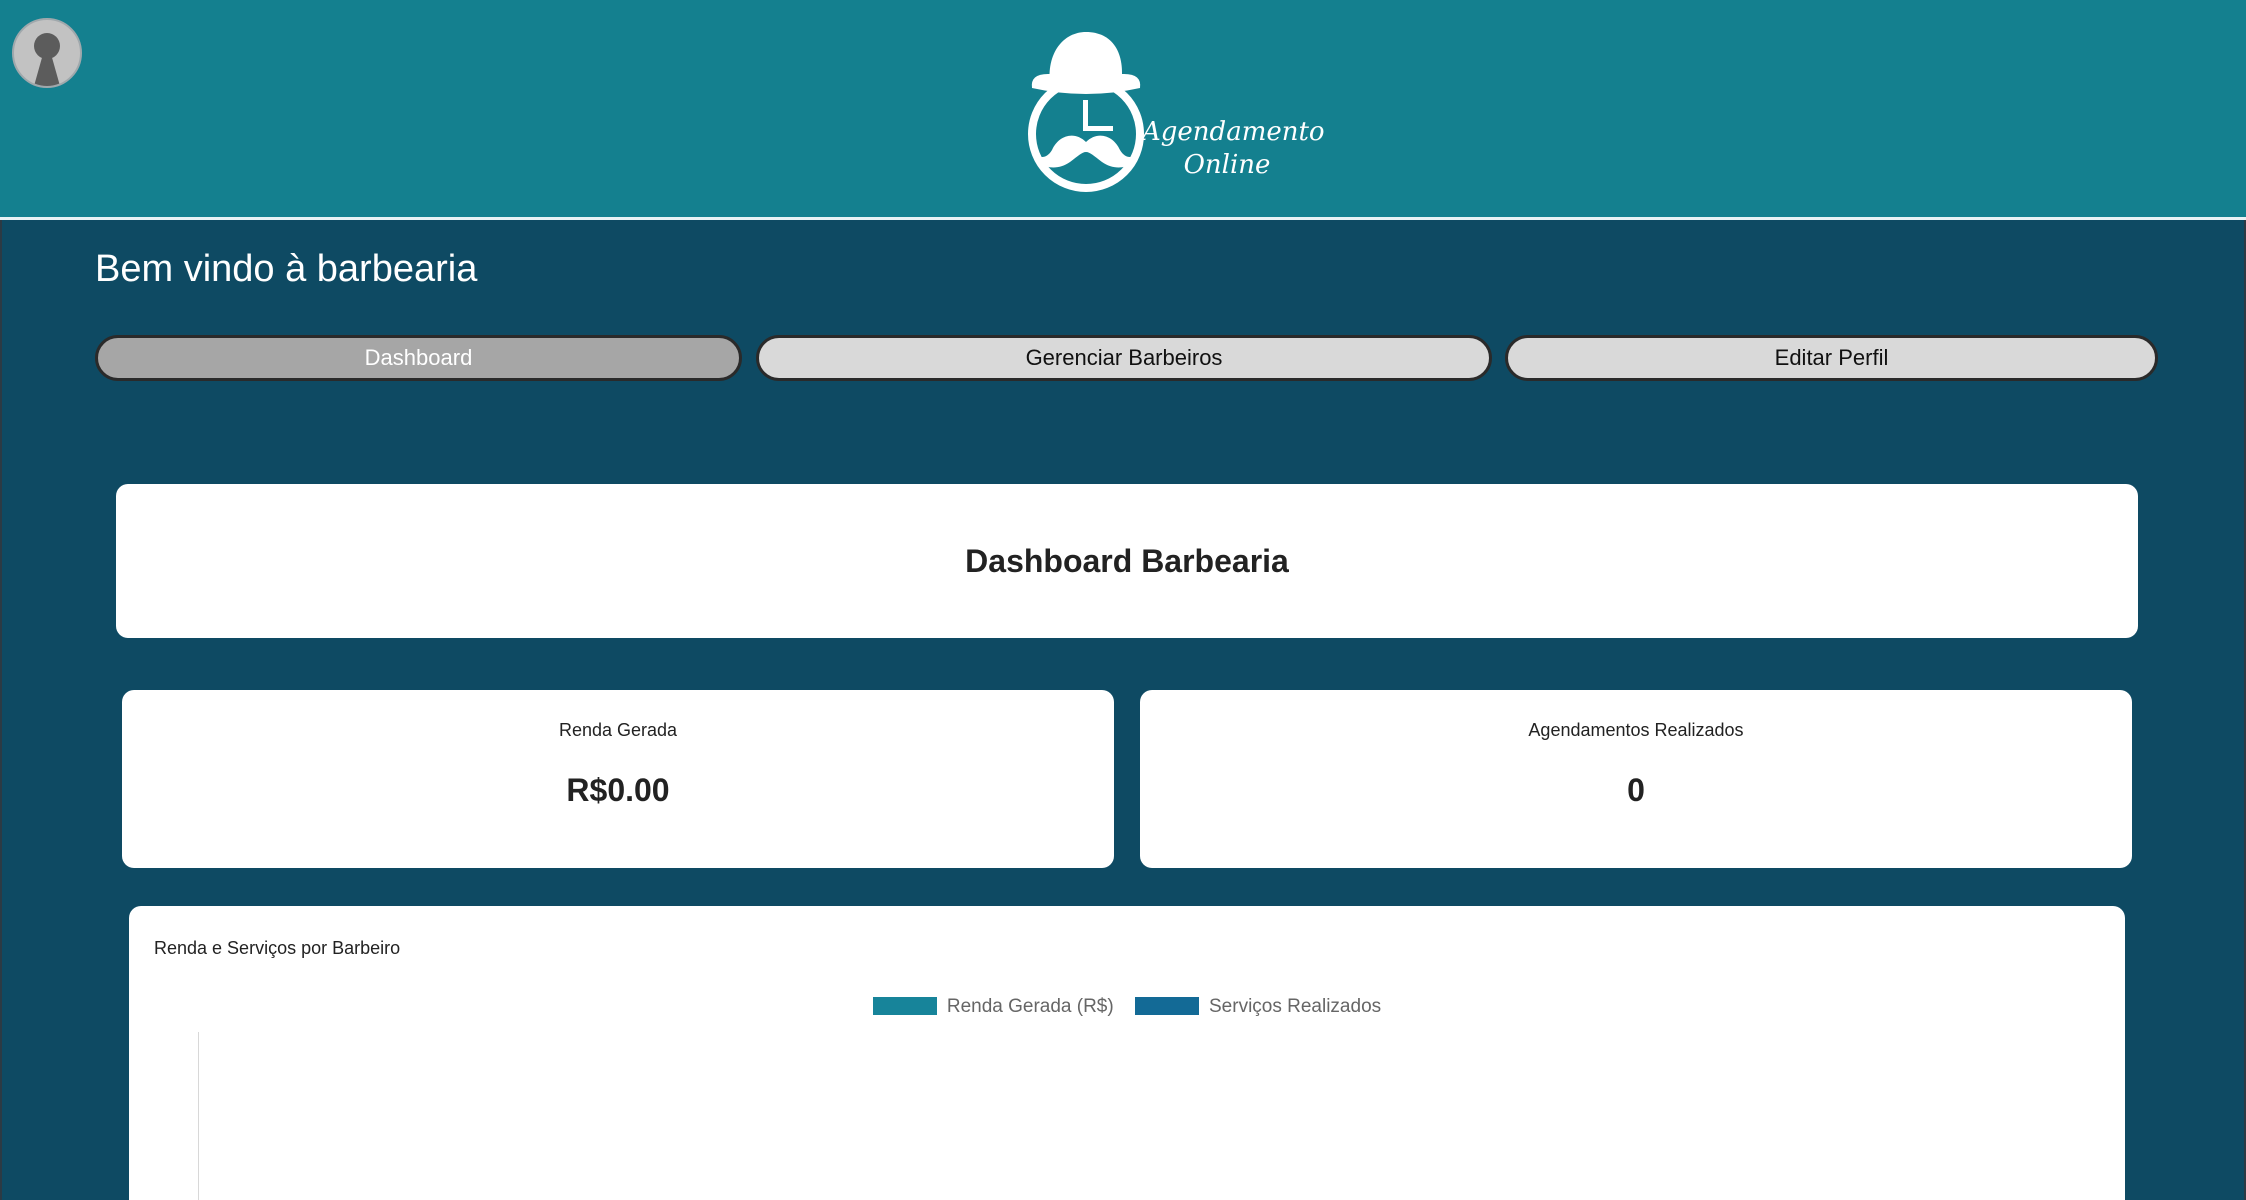  I want to click on legend-item-renda: Renda Gerada (R$), so click(993, 1007).